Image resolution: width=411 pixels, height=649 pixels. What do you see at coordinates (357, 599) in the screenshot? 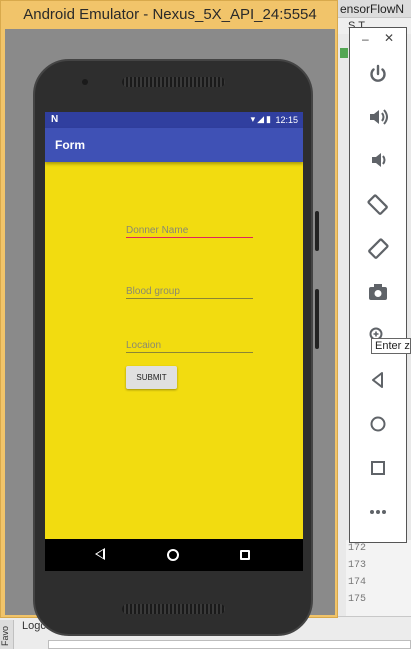
I see `line-number: 175` at bounding box center [357, 599].